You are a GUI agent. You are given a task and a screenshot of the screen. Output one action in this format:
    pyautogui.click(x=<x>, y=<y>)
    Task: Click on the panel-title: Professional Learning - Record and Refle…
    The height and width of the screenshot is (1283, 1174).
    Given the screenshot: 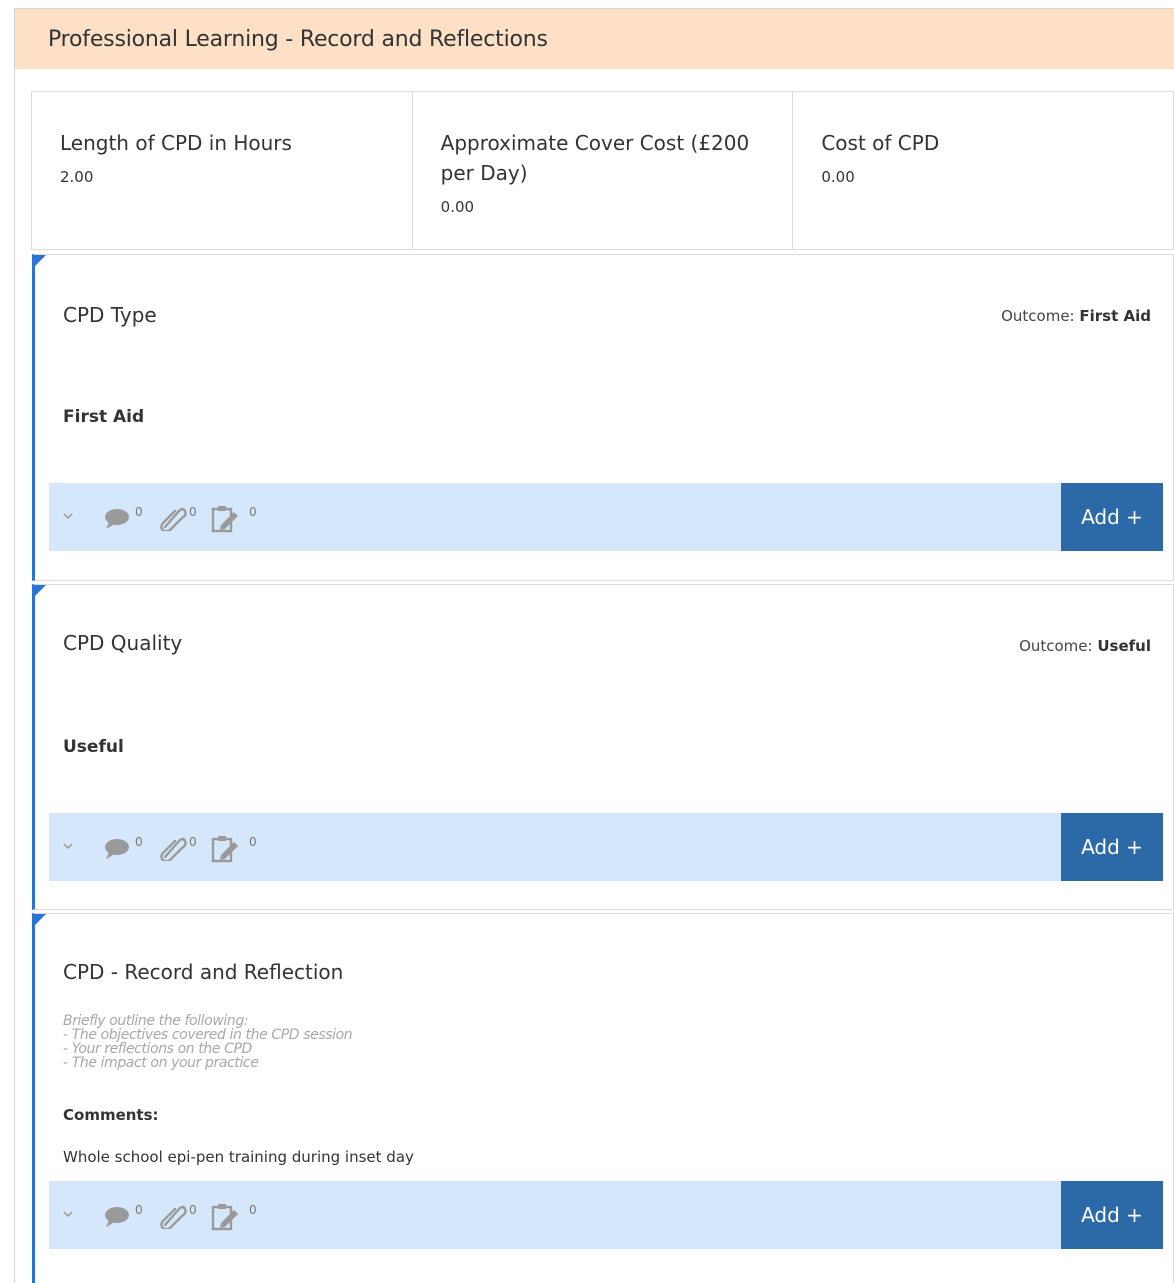 What is the action you would take?
    pyautogui.click(x=298, y=39)
    